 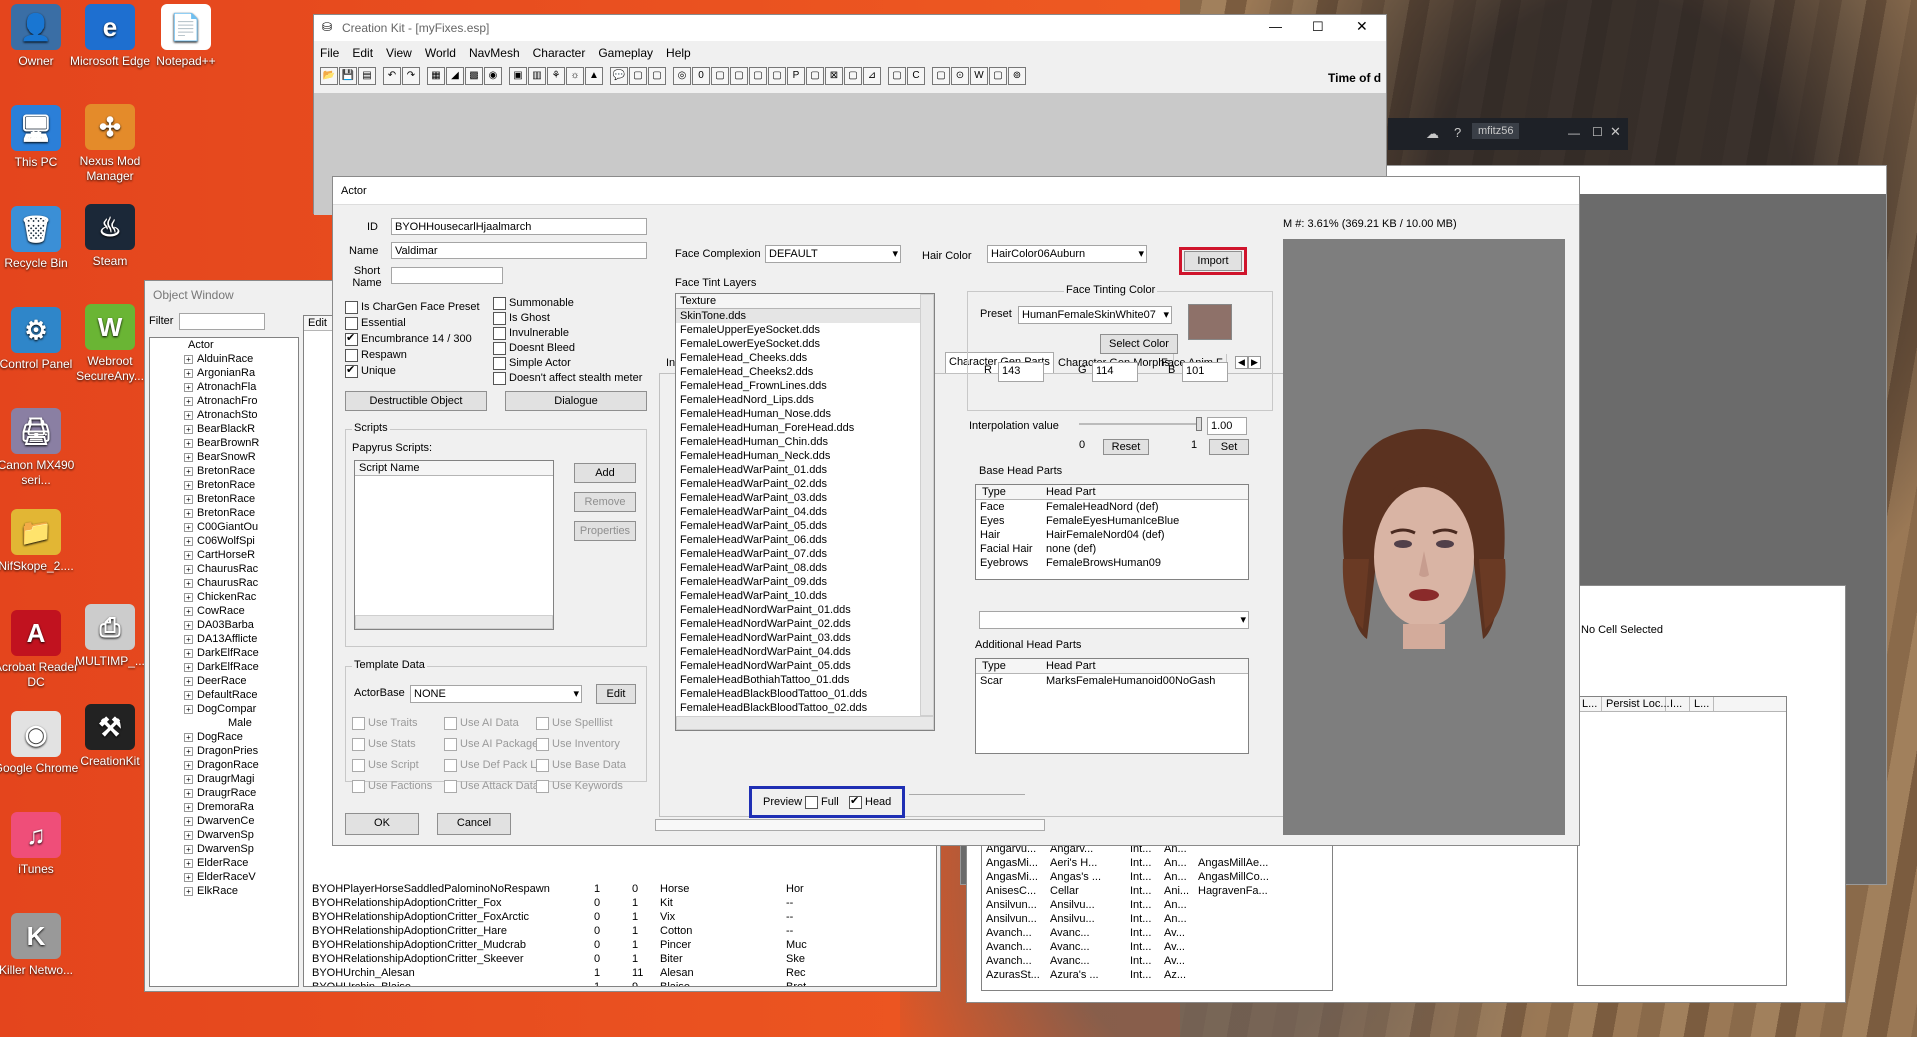 I want to click on tree-item: + BearSnowR, so click(x=224, y=457).